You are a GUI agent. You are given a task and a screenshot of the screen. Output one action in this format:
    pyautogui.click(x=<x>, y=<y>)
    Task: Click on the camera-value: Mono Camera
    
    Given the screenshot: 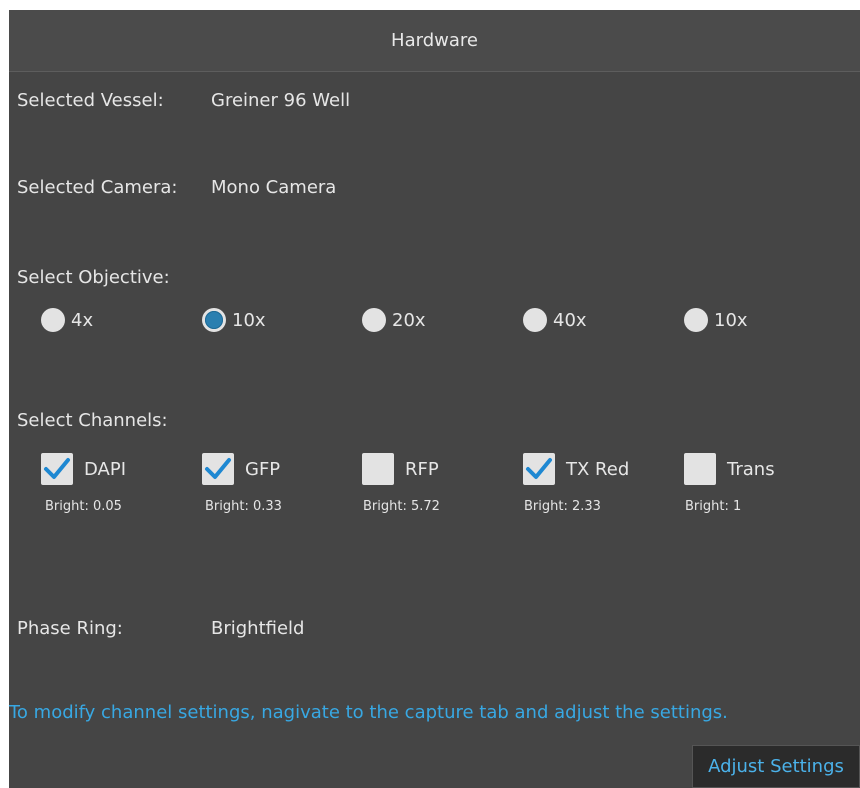 What is the action you would take?
    pyautogui.click(x=274, y=187)
    